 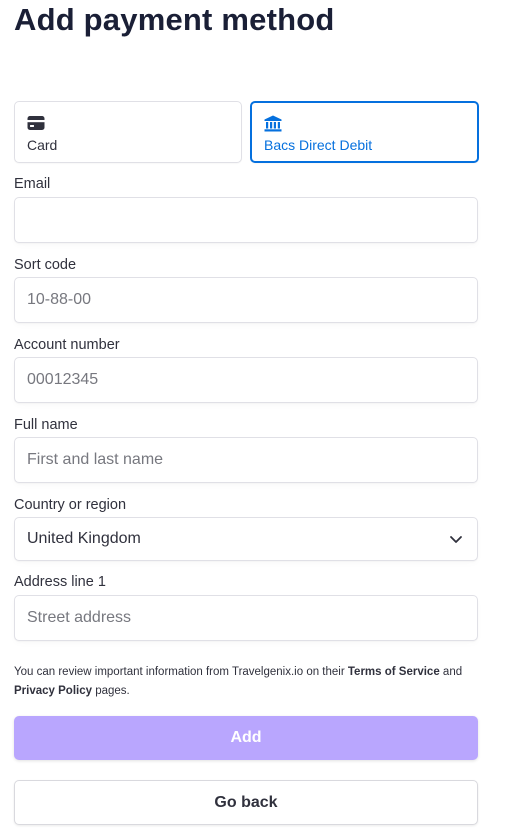 I want to click on email-label: Email, so click(x=32, y=184).